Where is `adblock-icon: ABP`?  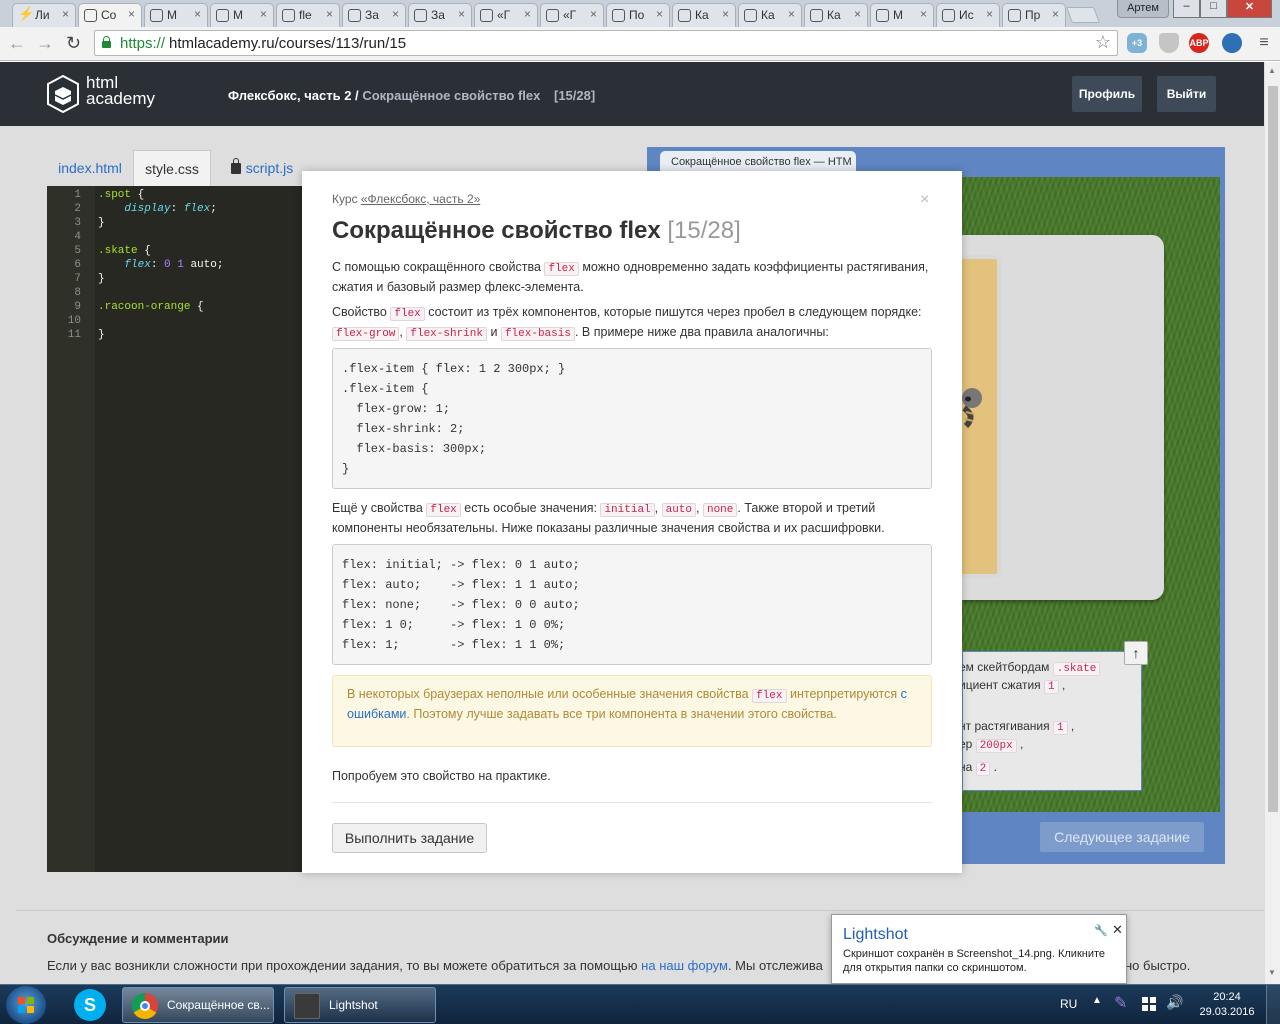 adblock-icon: ABP is located at coordinates (1199, 43).